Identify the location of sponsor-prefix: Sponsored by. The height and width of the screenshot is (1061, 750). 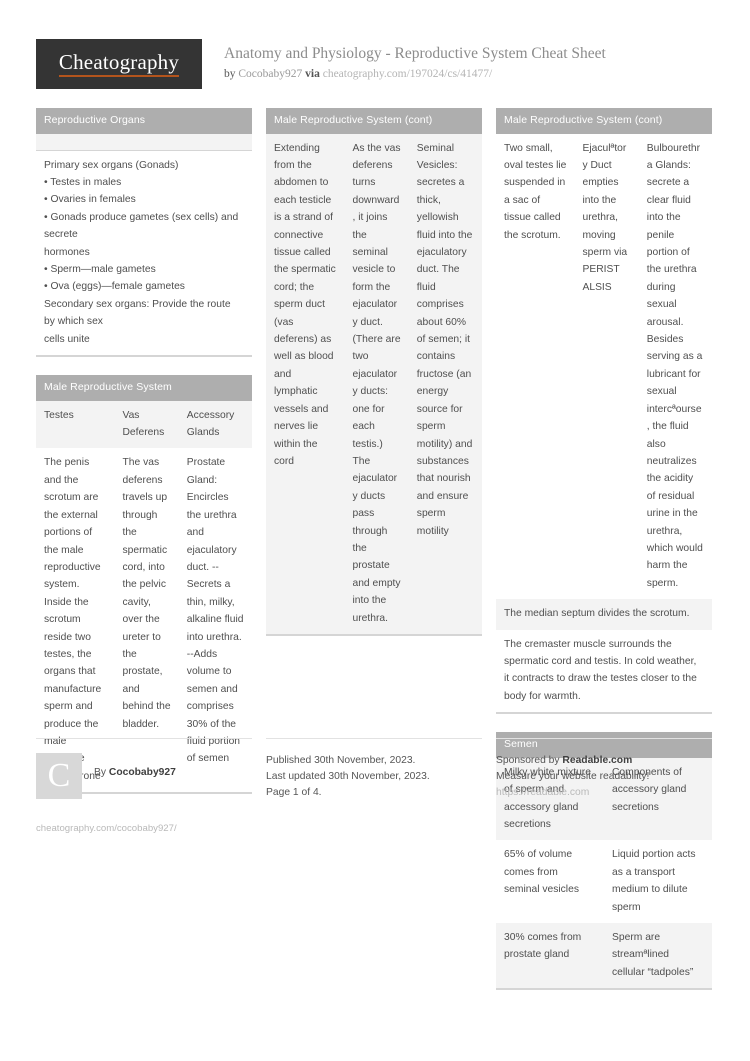
(529, 760).